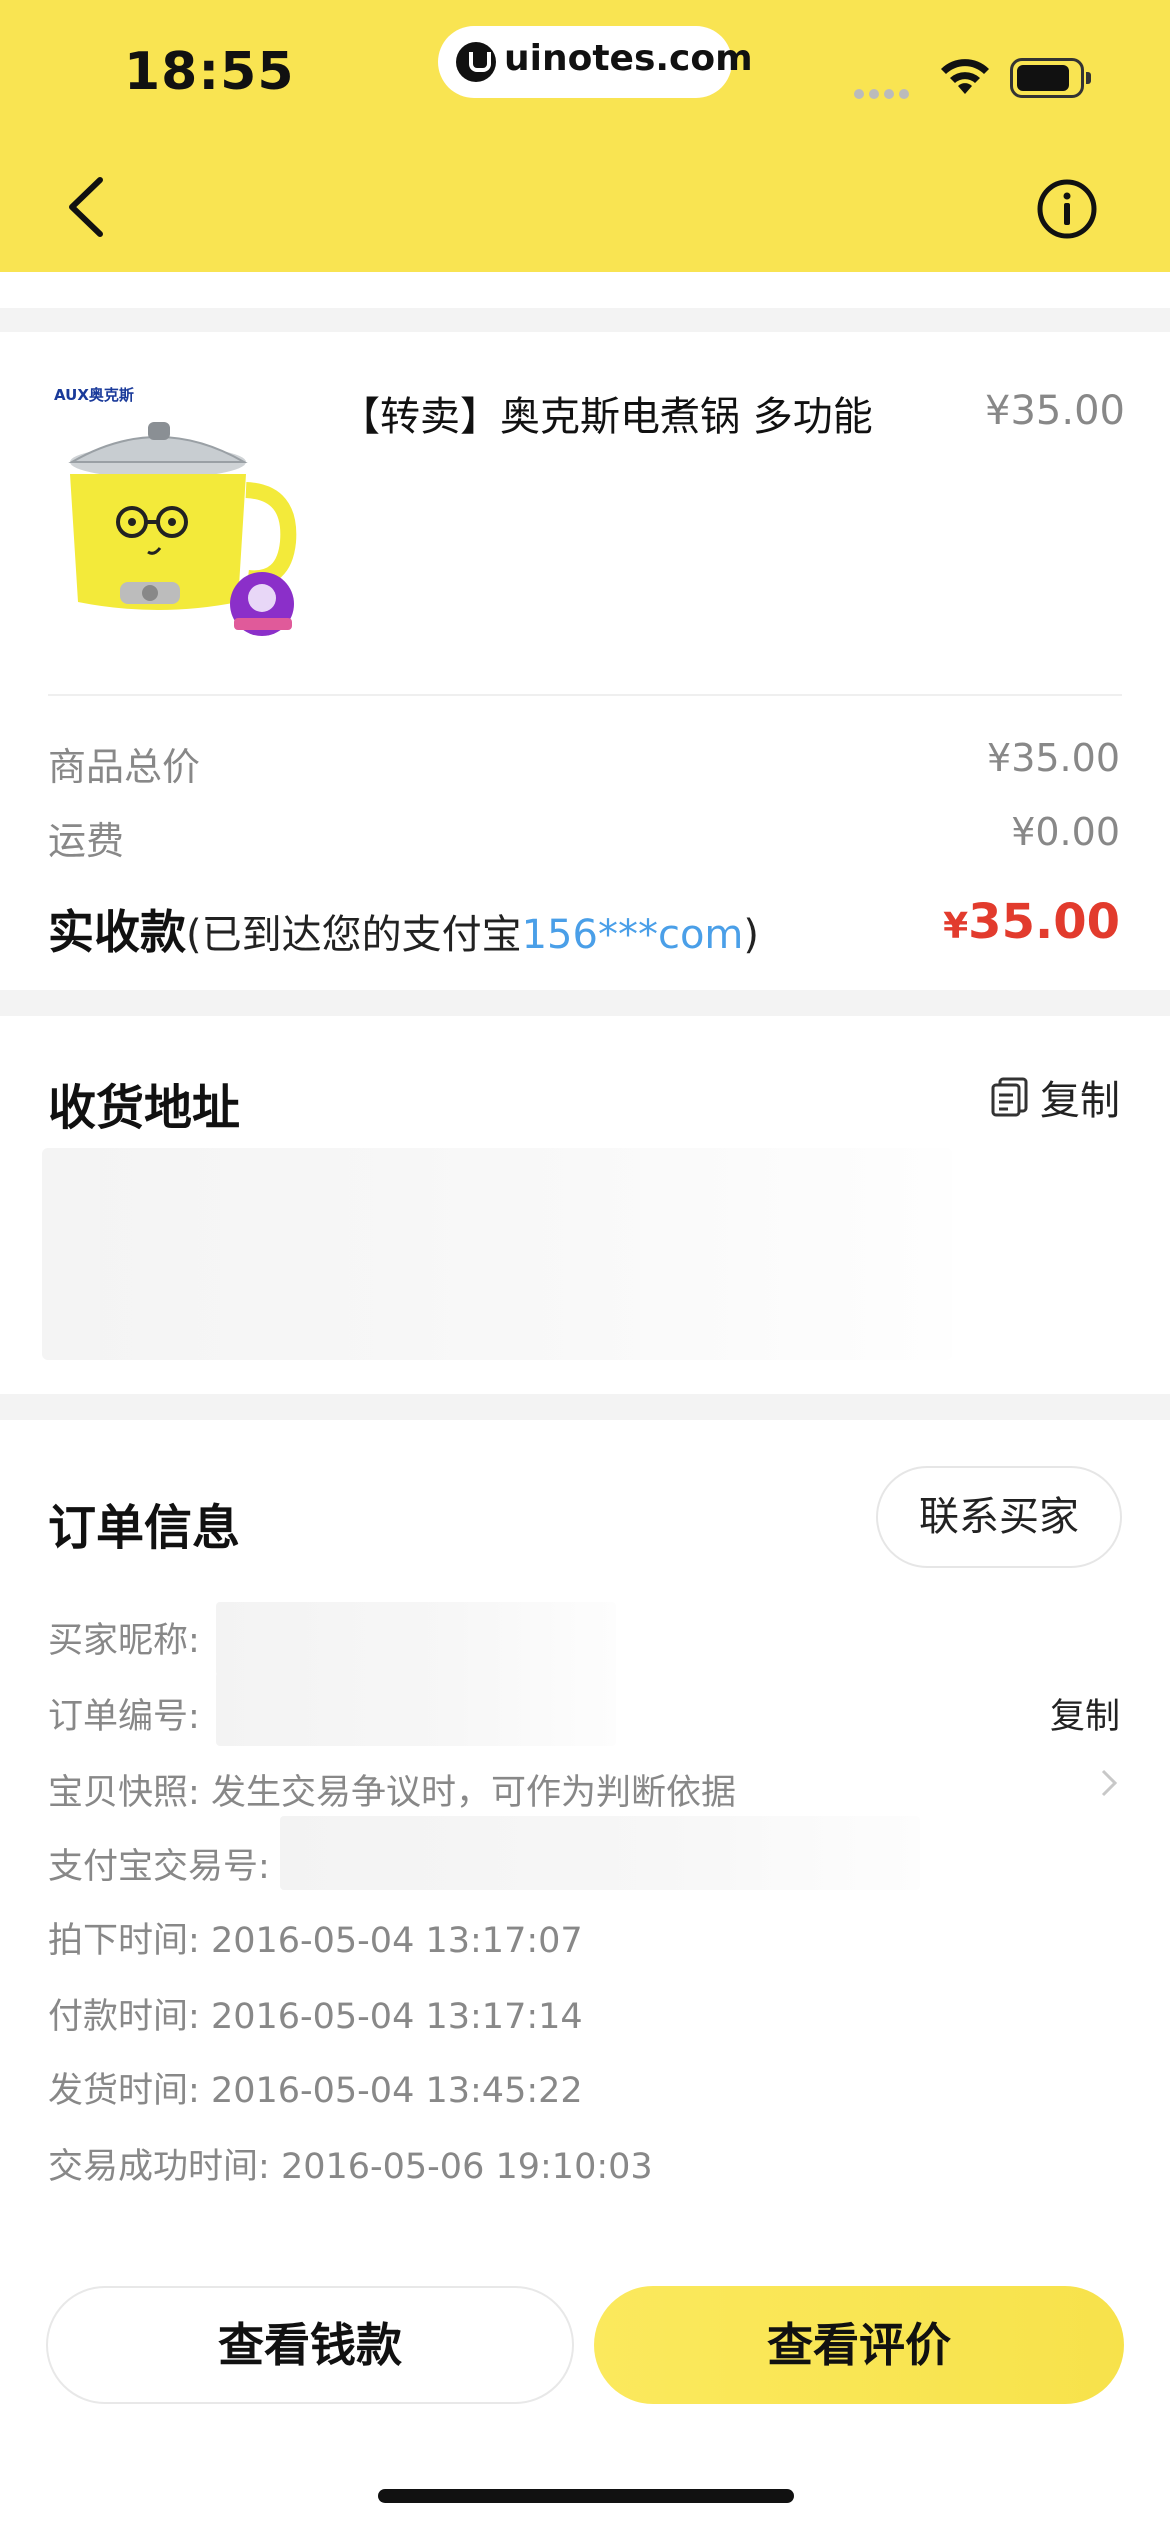  Describe the element at coordinates (159, 2167) in the screenshot. I see `success-time-label: 交易成功时间:` at that location.